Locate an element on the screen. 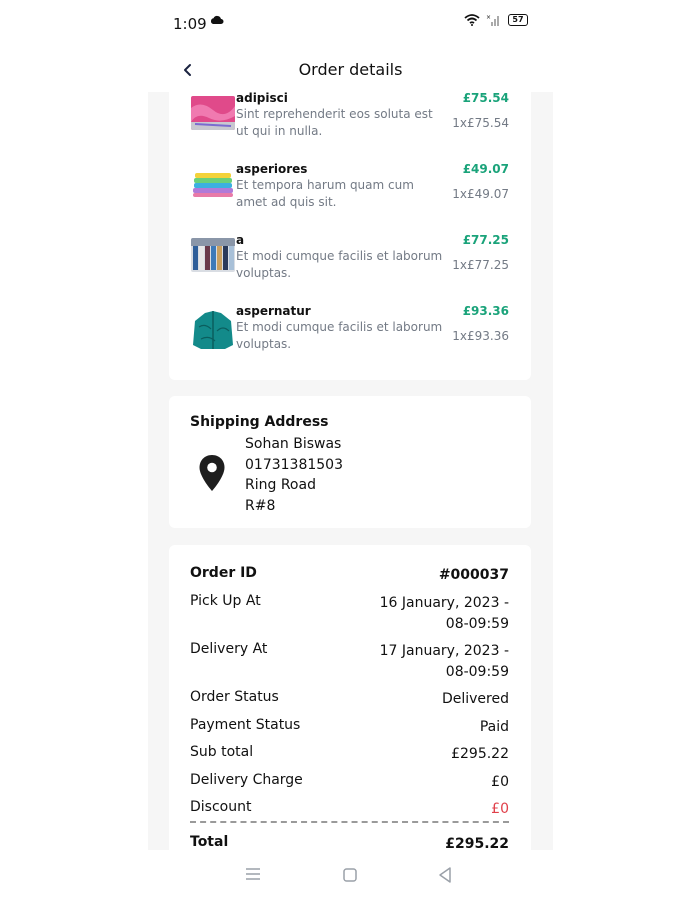  product-thumbnail-clothes-rack is located at coordinates (213, 255).